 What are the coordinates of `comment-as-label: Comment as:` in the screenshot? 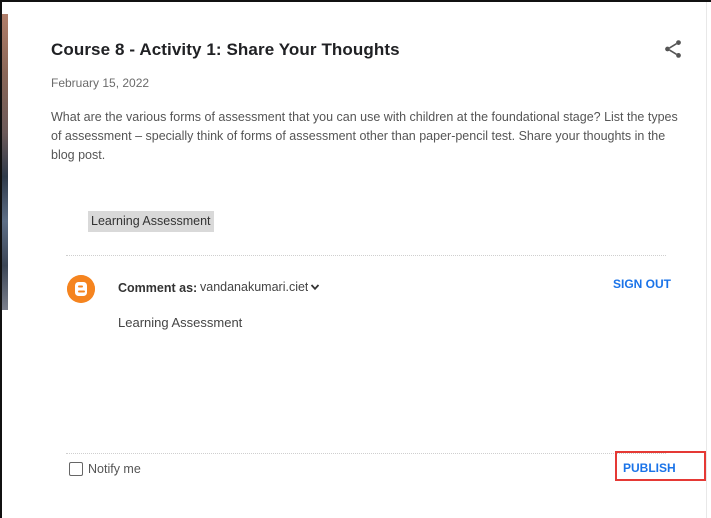 It's located at (158, 288).